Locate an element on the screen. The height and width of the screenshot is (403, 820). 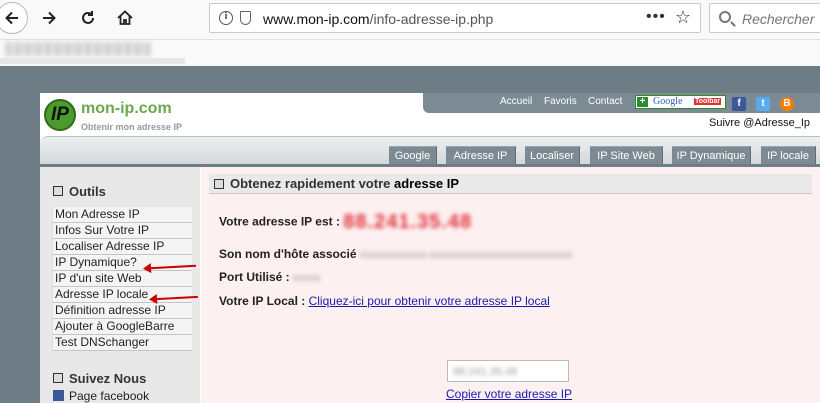
ip-label: Votre adresse IP est : is located at coordinates (279, 221).